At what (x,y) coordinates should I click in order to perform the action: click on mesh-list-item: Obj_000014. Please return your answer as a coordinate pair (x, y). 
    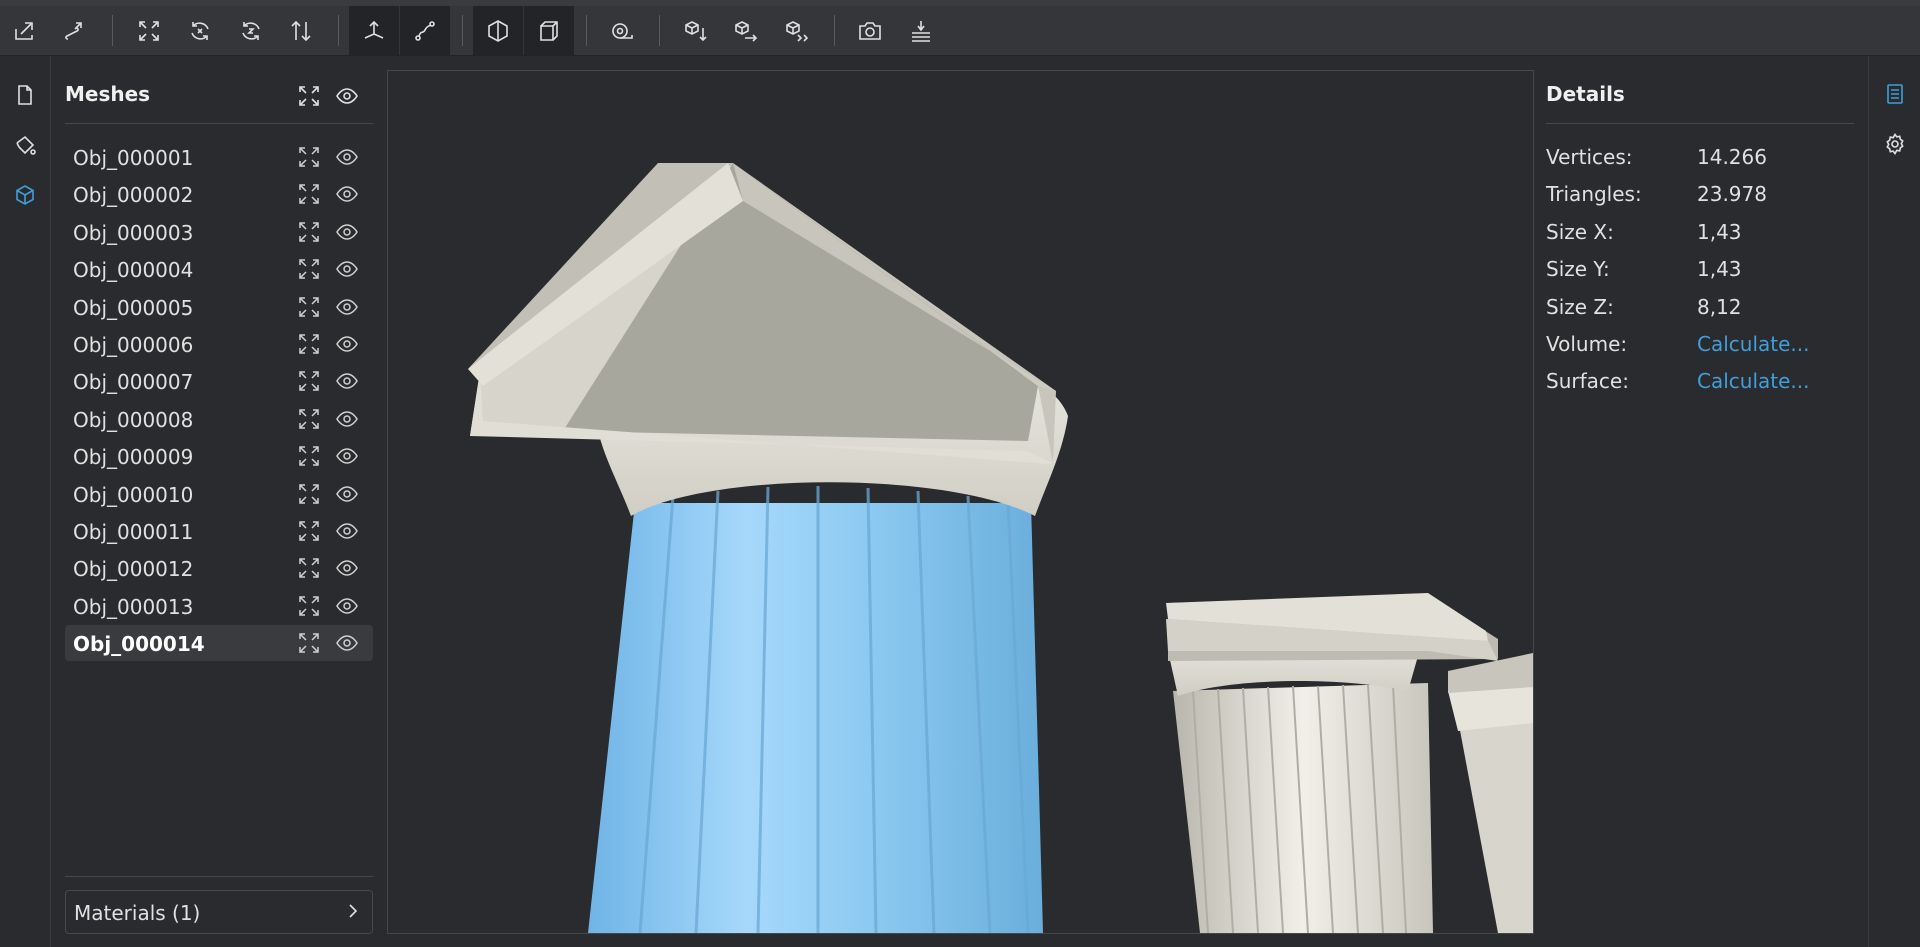
    Looking at the image, I should click on (219, 643).